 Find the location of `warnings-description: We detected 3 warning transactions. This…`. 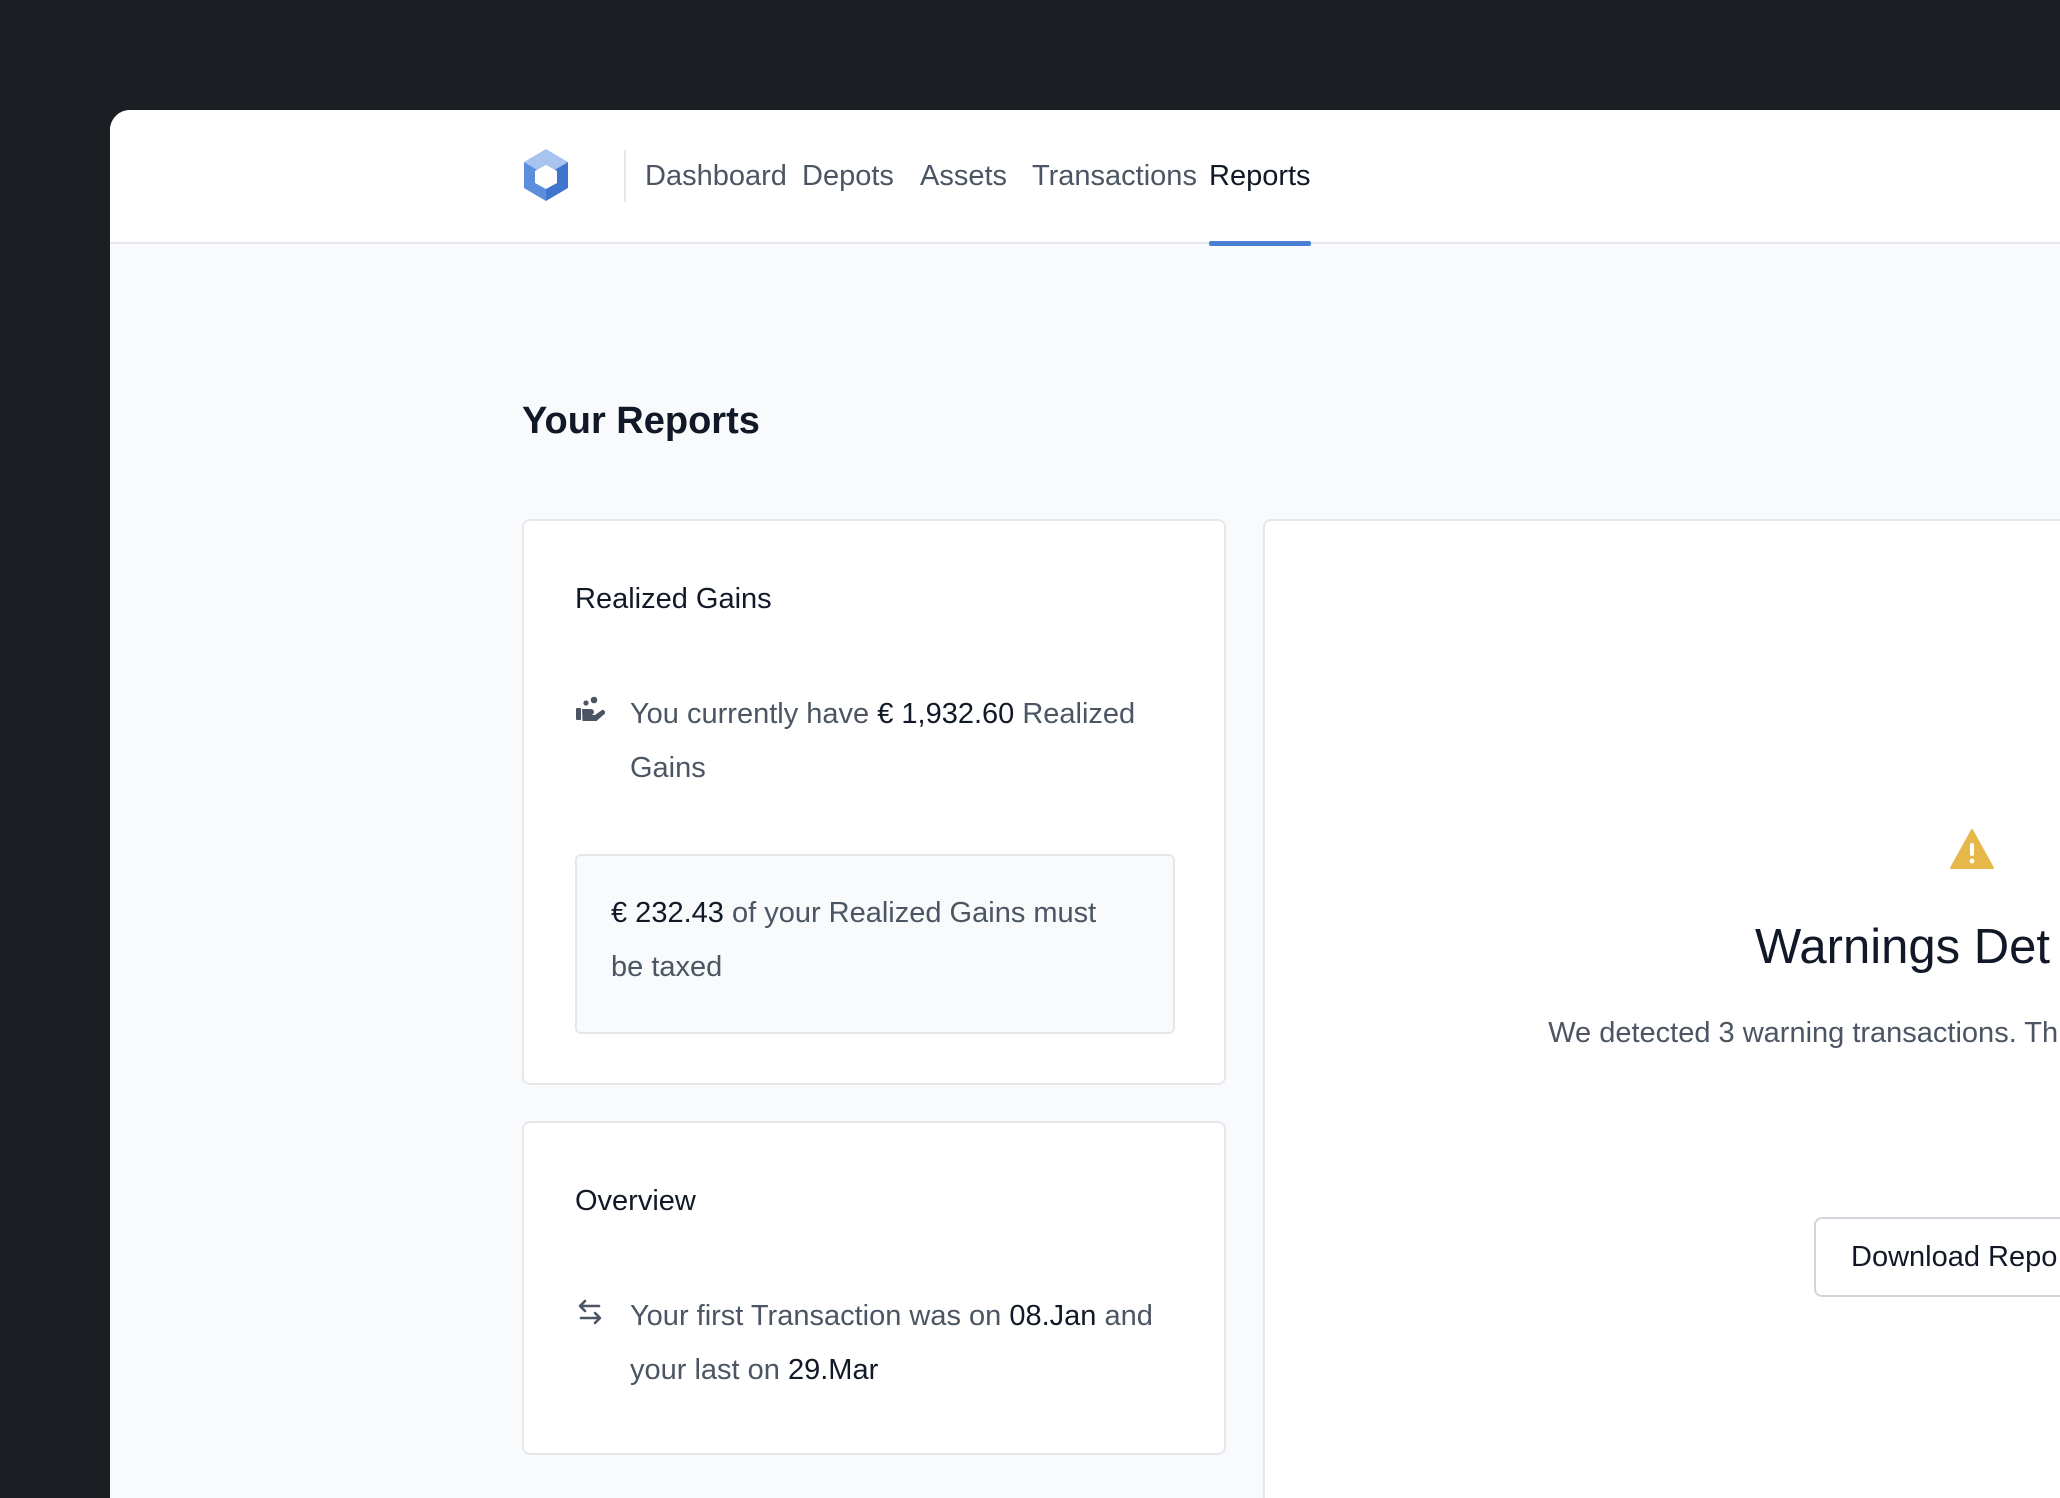

warnings-description: We detected 3 warning transactions. This… is located at coordinates (1804, 1033).